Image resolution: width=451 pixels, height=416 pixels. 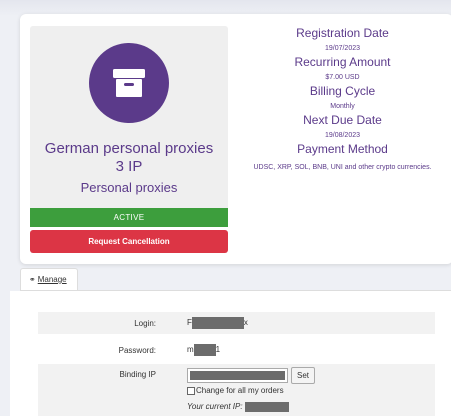 I want to click on change-all-label: Change for all my orders, so click(x=240, y=390).